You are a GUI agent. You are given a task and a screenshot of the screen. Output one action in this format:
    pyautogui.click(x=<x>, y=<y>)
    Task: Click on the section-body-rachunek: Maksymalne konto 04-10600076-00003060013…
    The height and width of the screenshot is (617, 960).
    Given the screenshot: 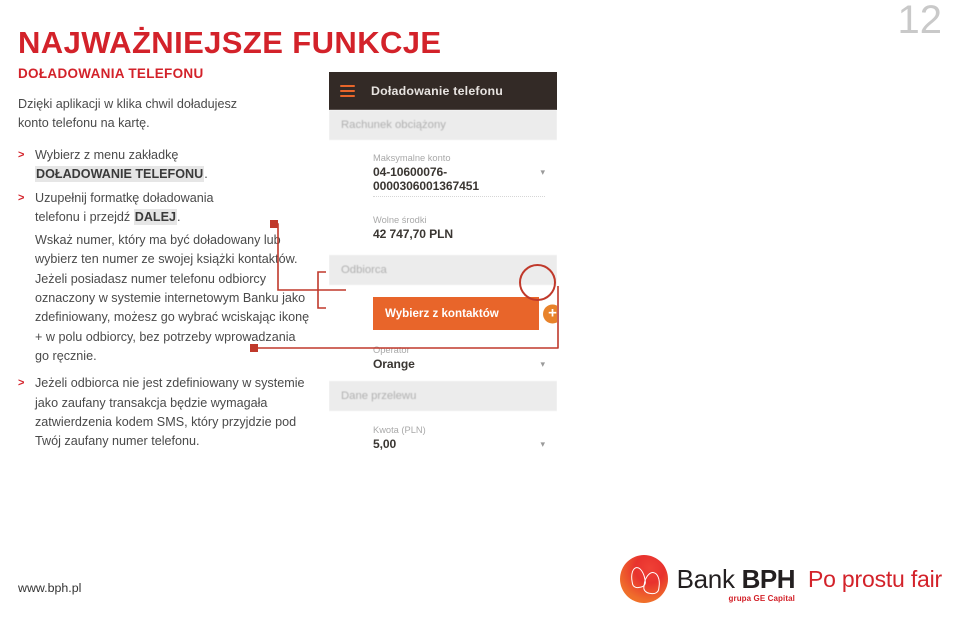 What is the action you would take?
    pyautogui.click(x=443, y=197)
    